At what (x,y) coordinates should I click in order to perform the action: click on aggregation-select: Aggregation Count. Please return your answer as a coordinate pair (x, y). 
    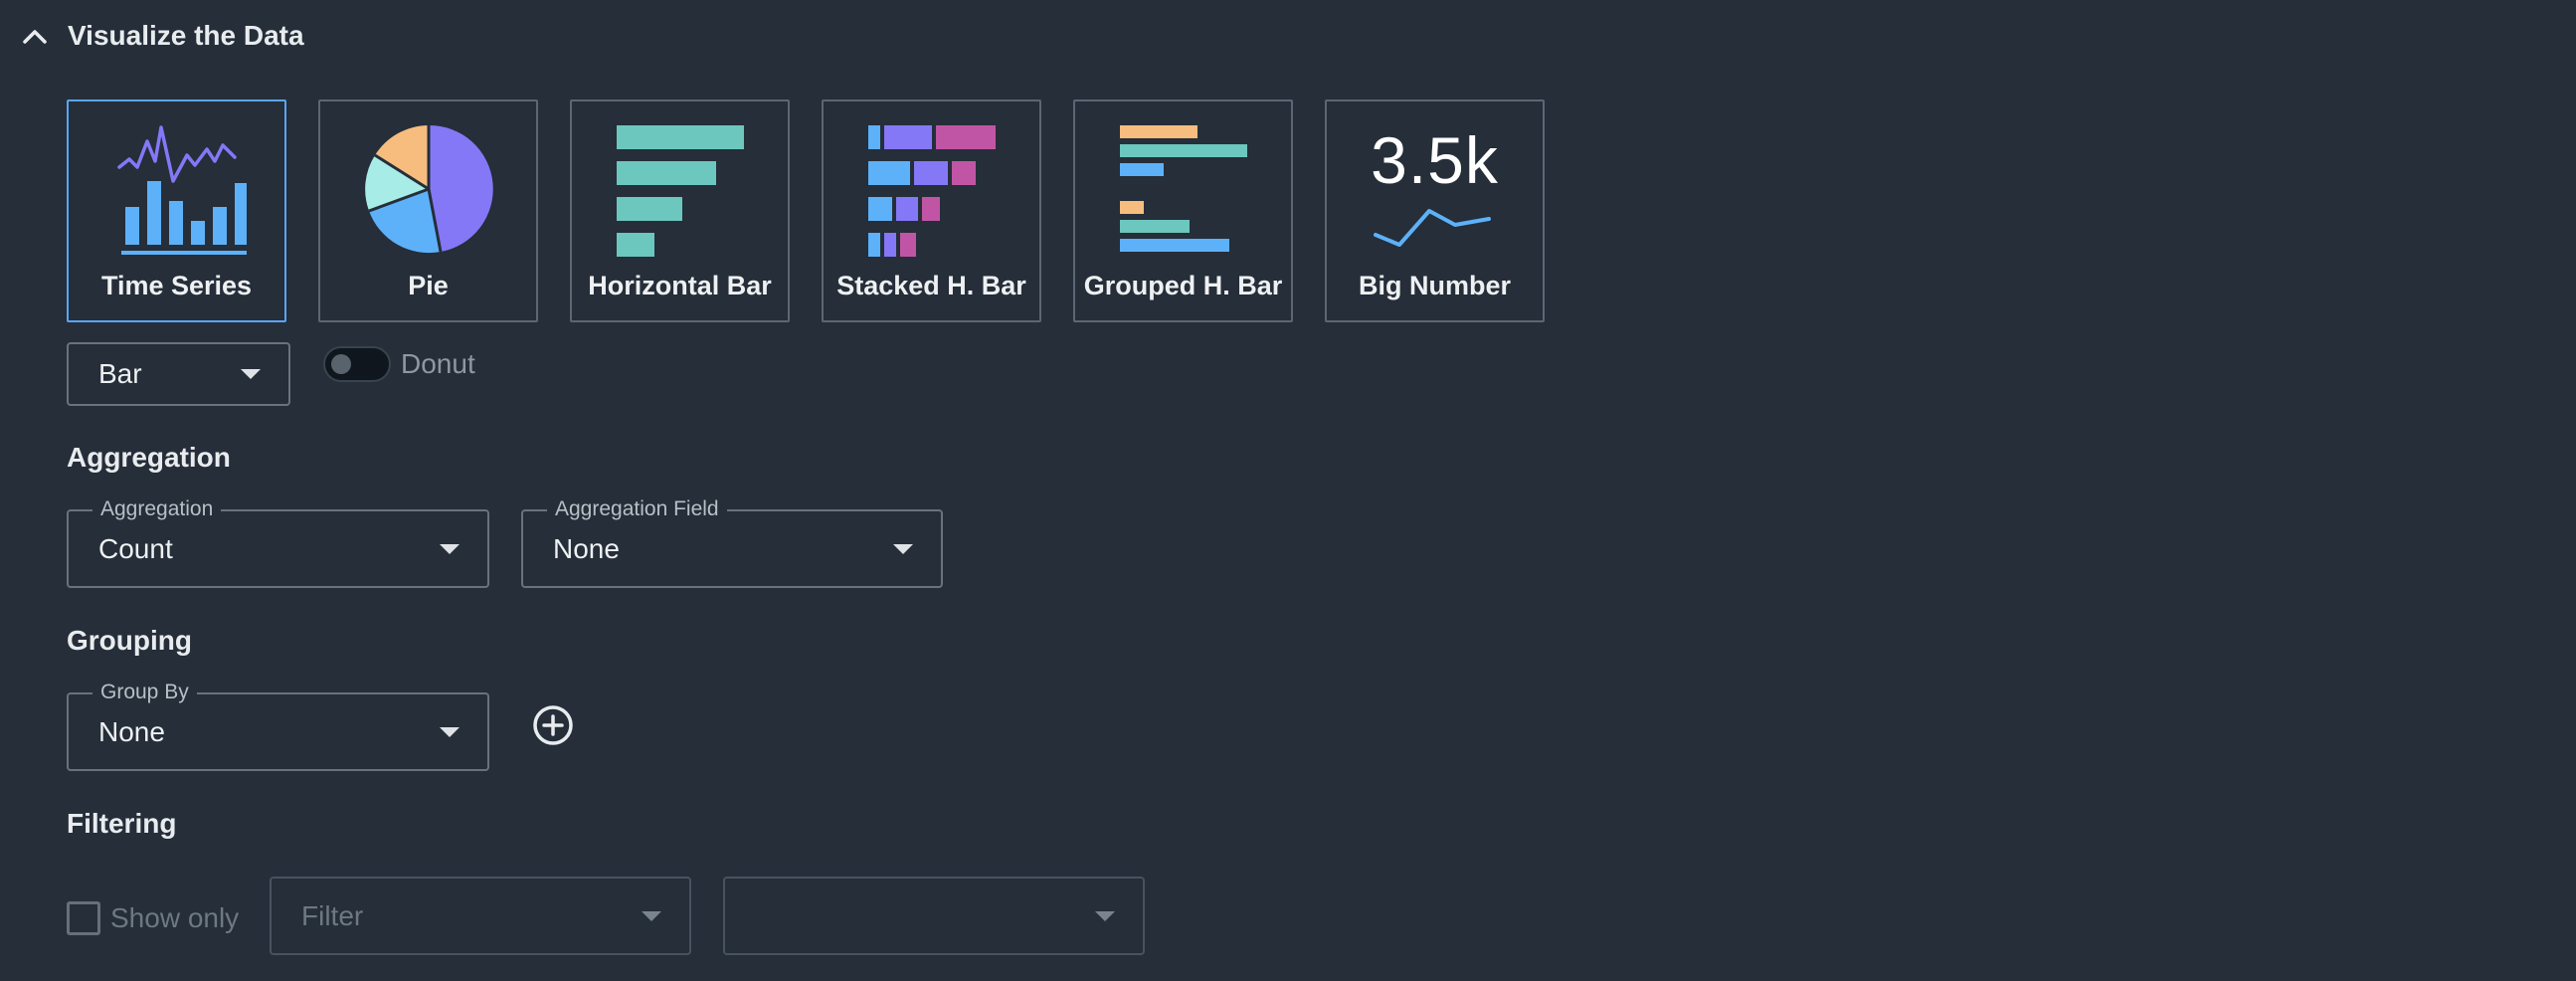
    Looking at the image, I should click on (278, 542).